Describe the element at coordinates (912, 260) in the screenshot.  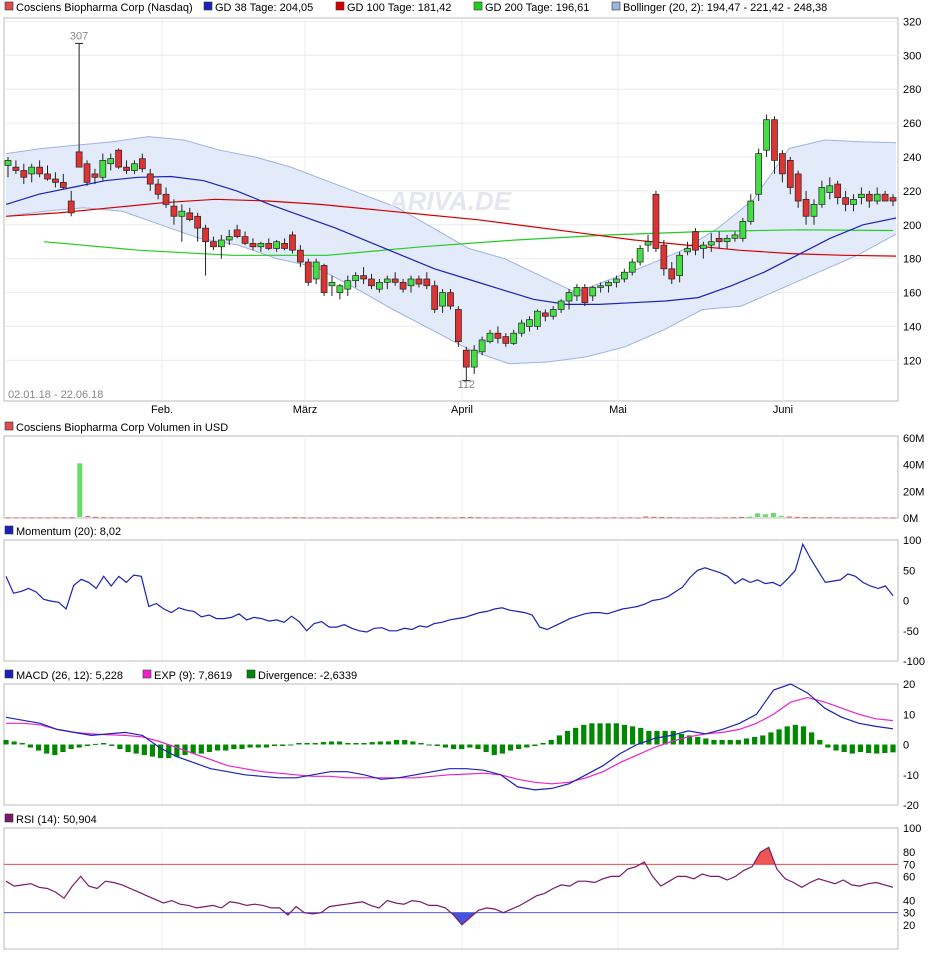
I see `y-tick-label: 180` at that location.